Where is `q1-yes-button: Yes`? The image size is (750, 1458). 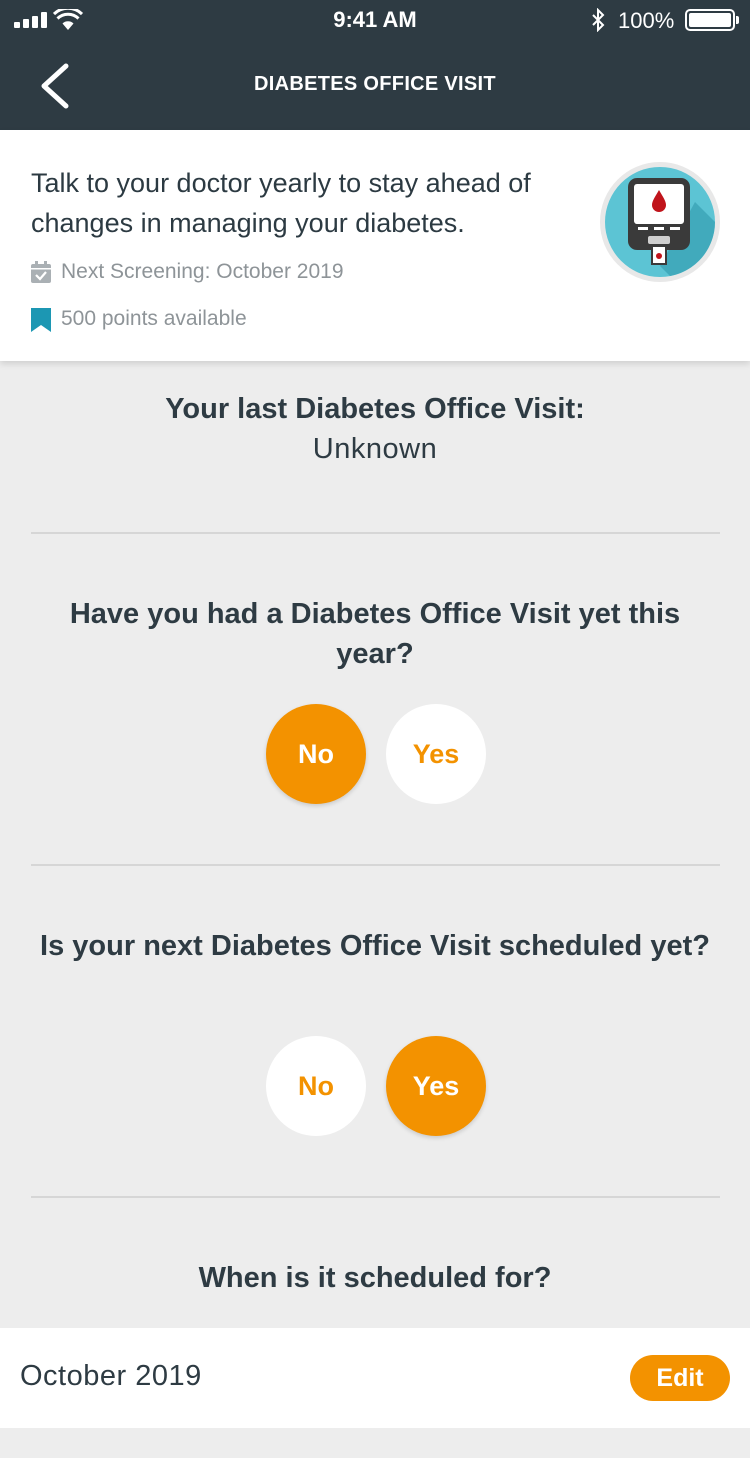 q1-yes-button: Yes is located at coordinates (436, 754).